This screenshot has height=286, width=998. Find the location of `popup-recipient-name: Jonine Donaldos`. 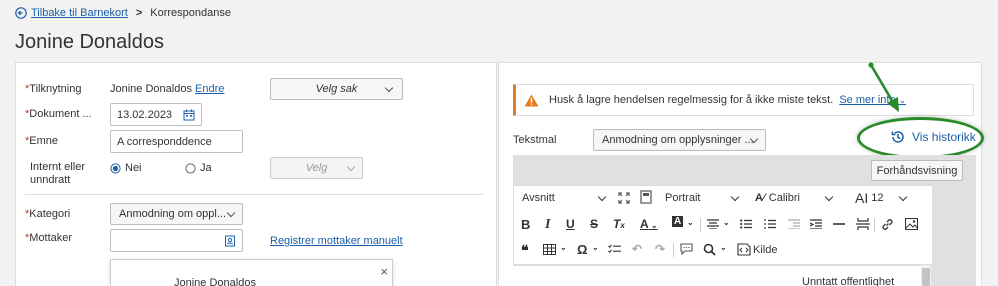

popup-recipient-name: Jonine Donaldos is located at coordinates (215, 281).